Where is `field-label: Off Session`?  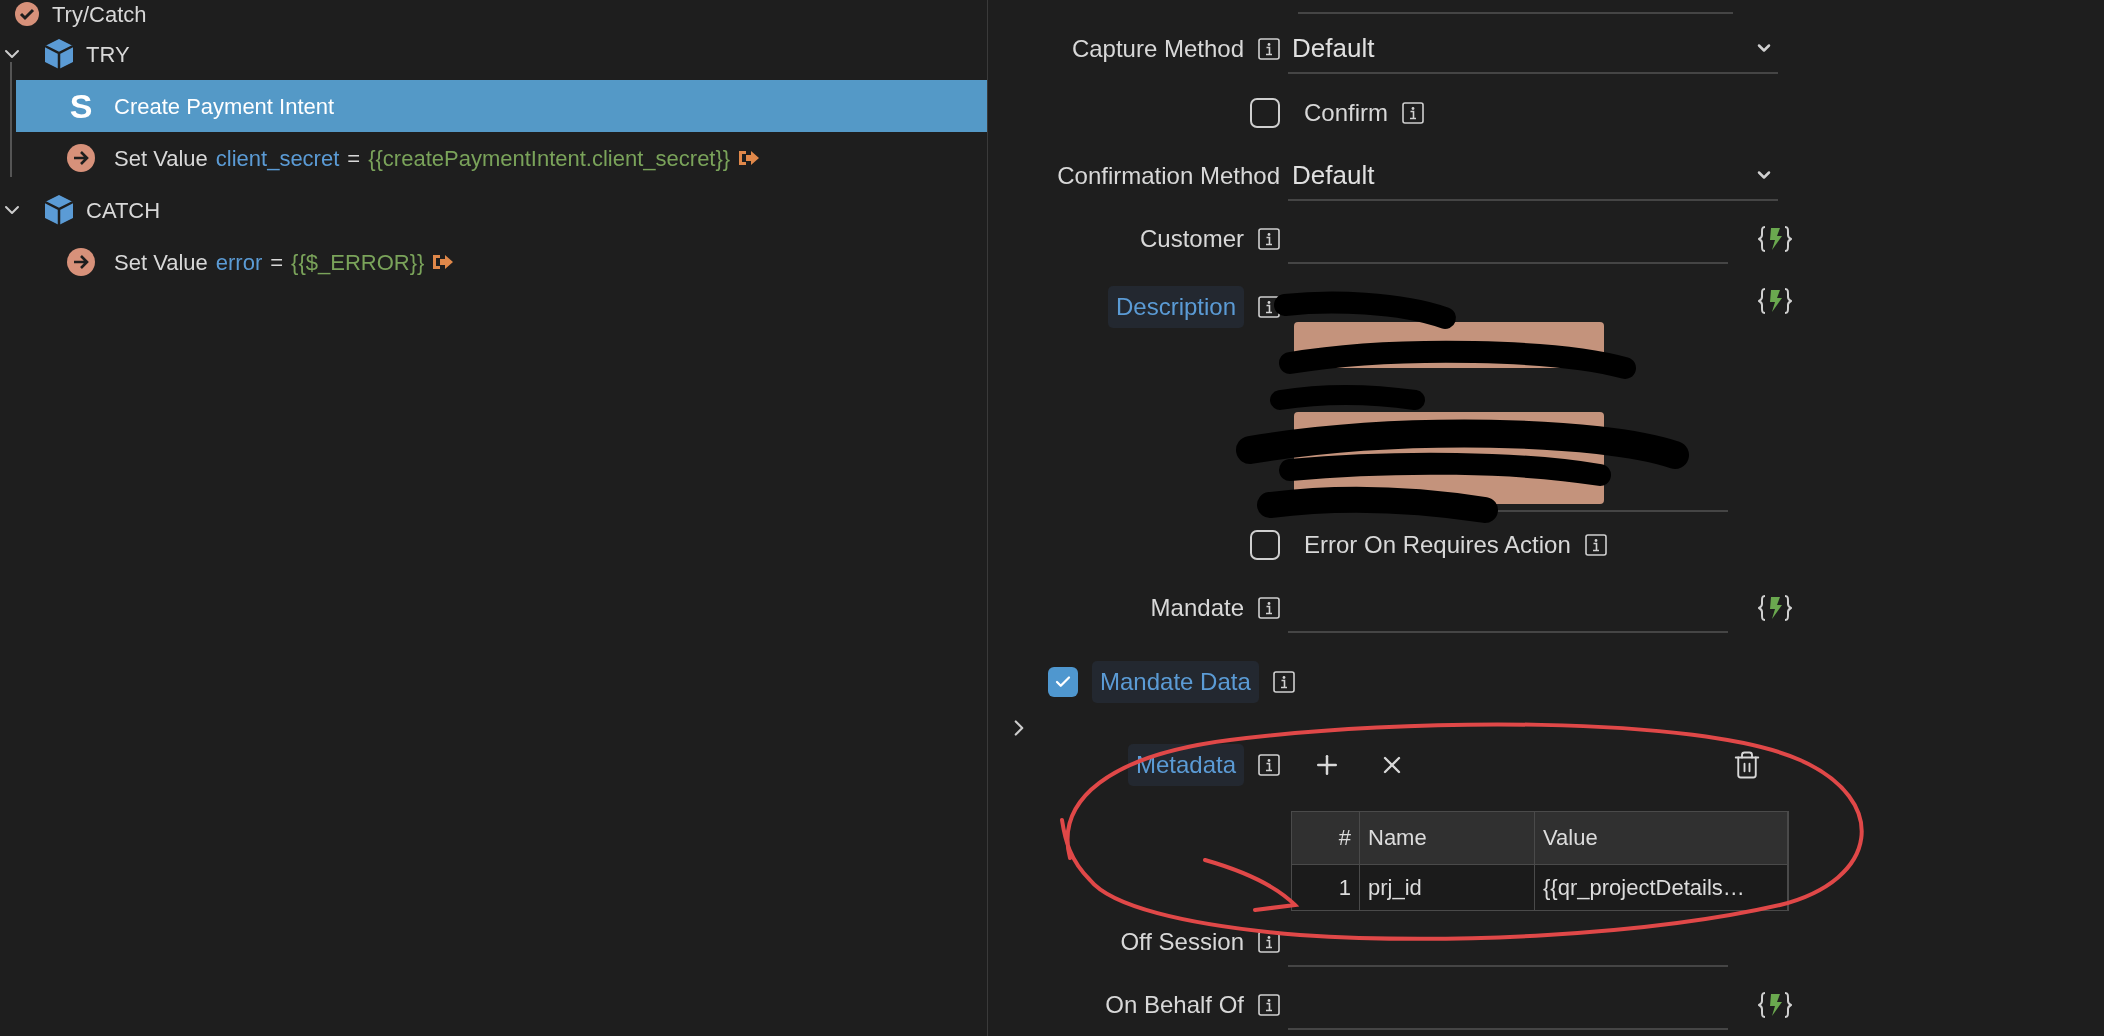
field-label: Off Session is located at coordinates (1182, 942).